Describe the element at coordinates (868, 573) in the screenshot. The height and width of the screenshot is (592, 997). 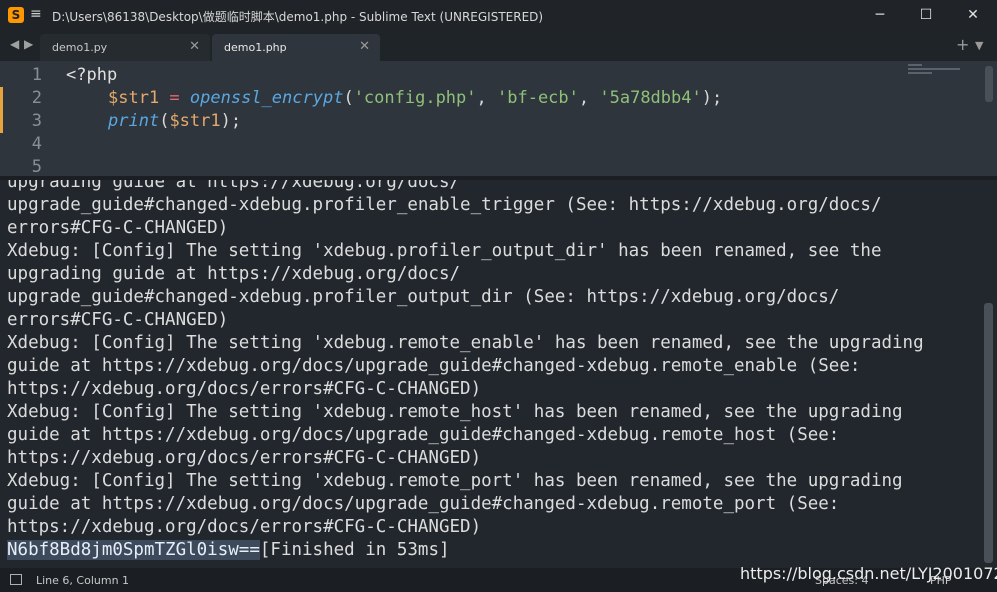
I see `watermark-text: https://blog.csdn.net/LYJ20010728` at that location.